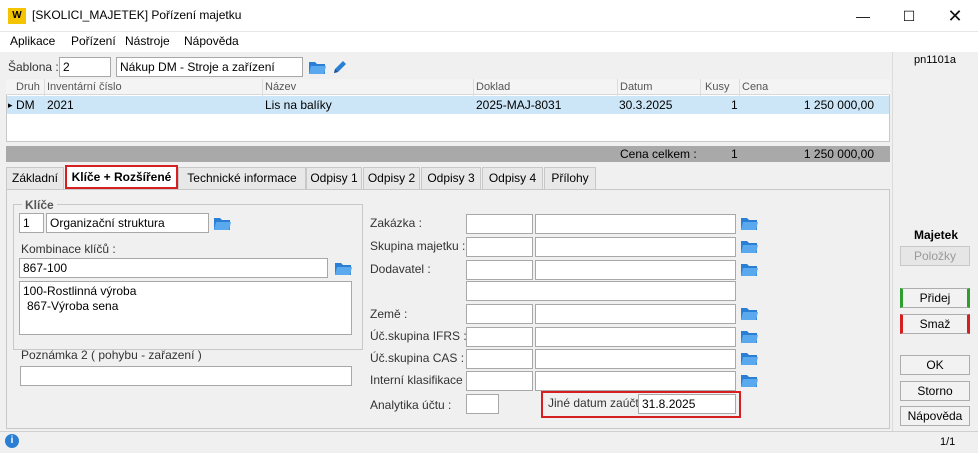 The width and height of the screenshot is (978, 453). I want to click on col-inv-cislo: Inventární číslo, so click(84, 87).